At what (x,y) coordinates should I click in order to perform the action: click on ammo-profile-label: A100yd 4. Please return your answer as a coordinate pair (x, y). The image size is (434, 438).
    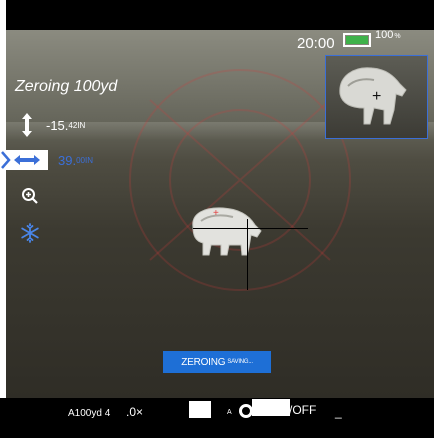
    Looking at the image, I should click on (89, 413).